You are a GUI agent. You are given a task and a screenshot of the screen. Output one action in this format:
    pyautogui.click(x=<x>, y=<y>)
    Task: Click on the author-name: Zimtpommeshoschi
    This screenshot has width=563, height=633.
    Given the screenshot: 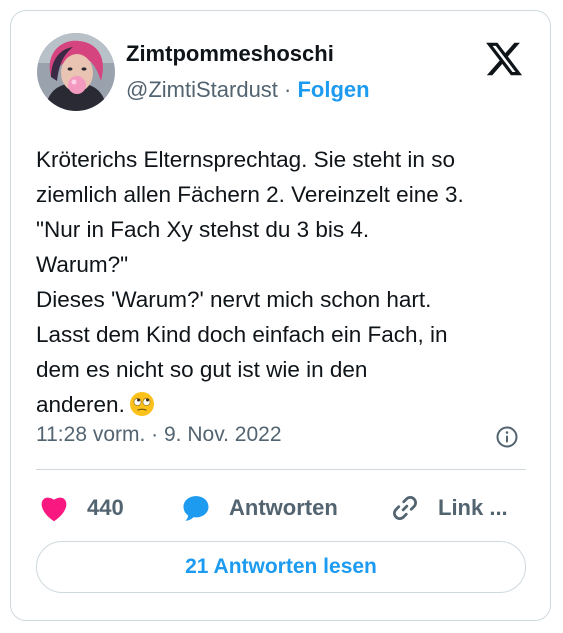 What is the action you would take?
    pyautogui.click(x=230, y=54)
    